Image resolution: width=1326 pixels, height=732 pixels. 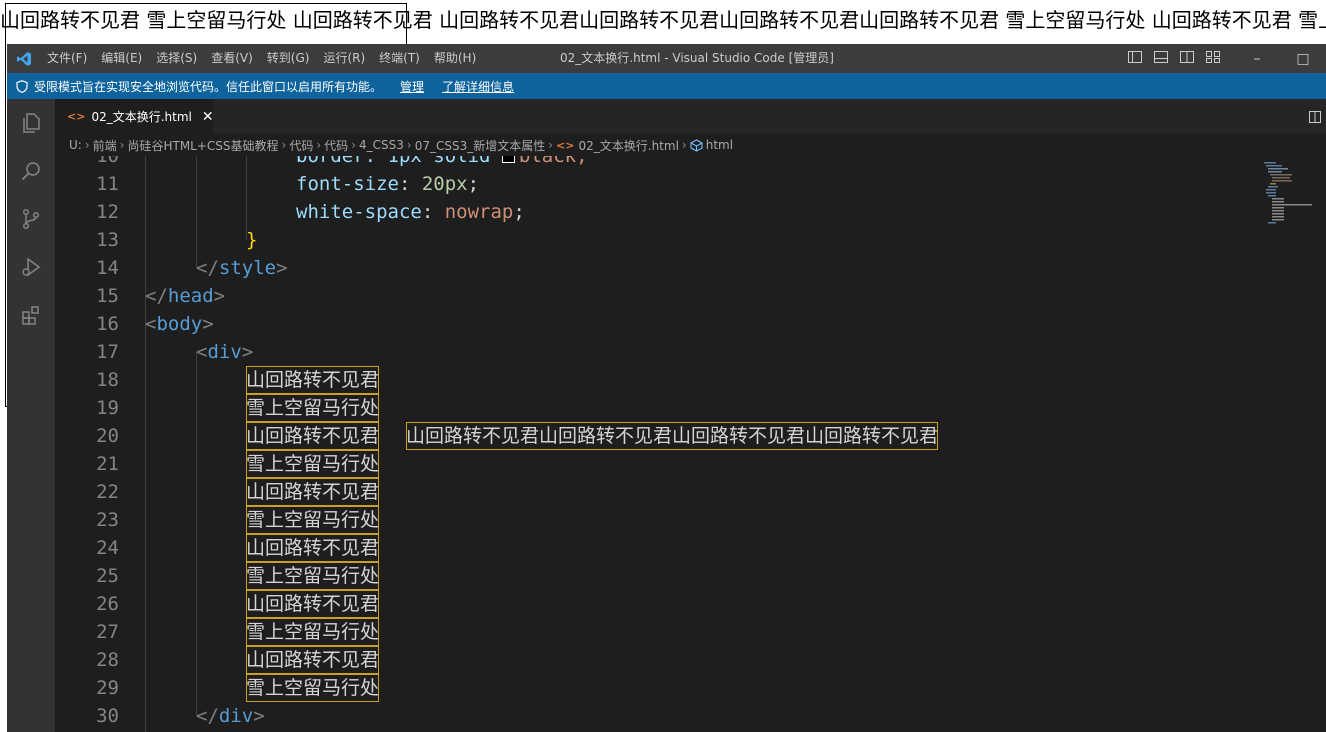 I want to click on menu-help: 帮助(H), so click(x=455, y=58).